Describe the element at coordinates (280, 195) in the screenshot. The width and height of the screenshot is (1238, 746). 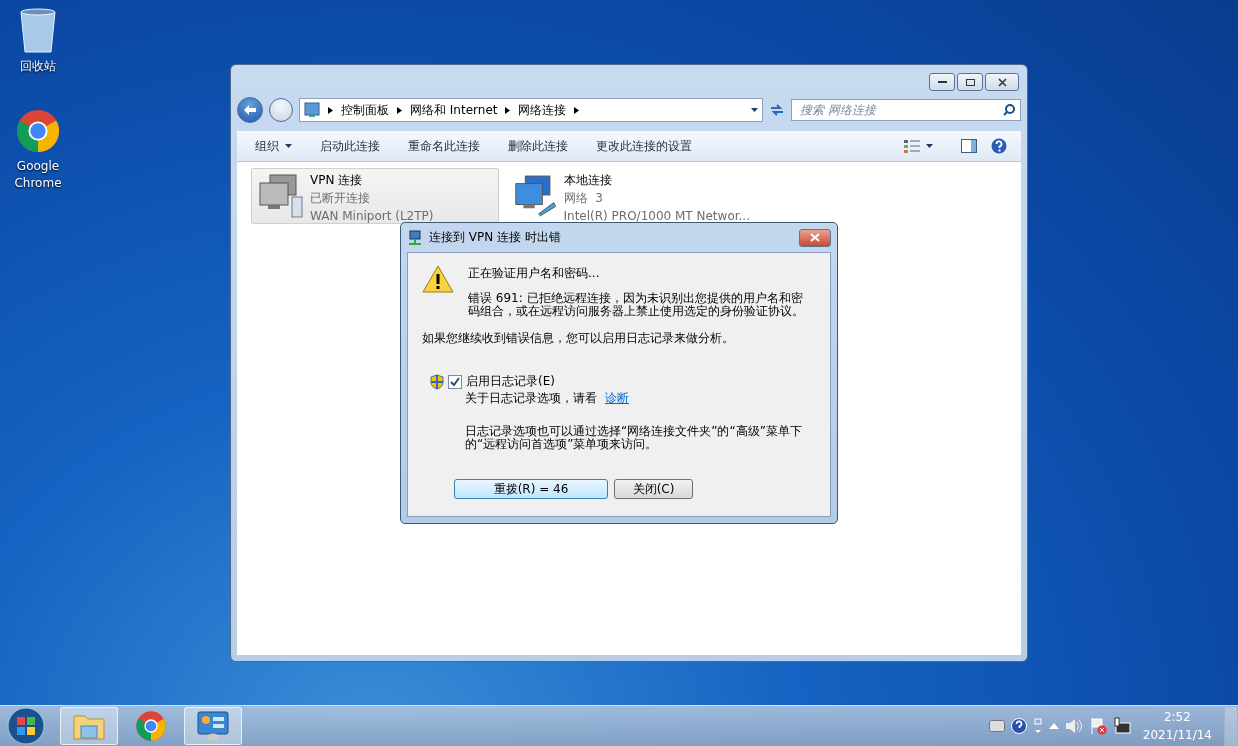
I see `vpn-computer-icon` at that location.